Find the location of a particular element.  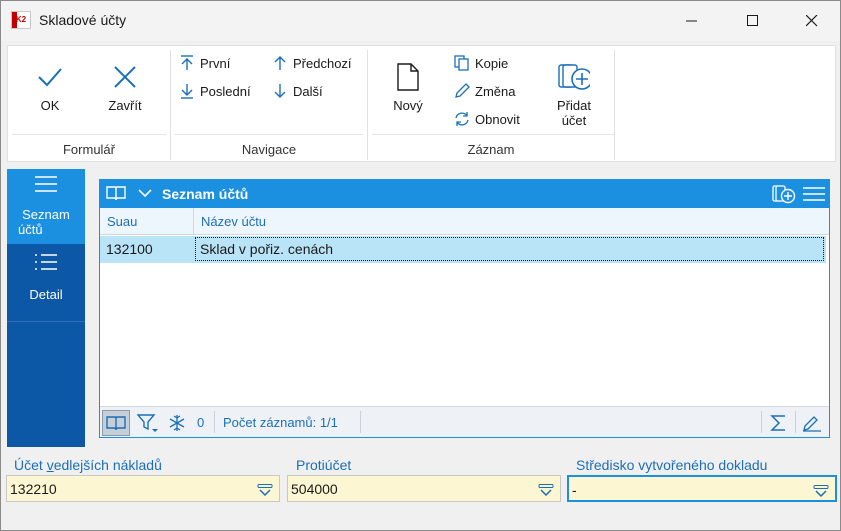

label-part: Účet is located at coordinates (30, 465).